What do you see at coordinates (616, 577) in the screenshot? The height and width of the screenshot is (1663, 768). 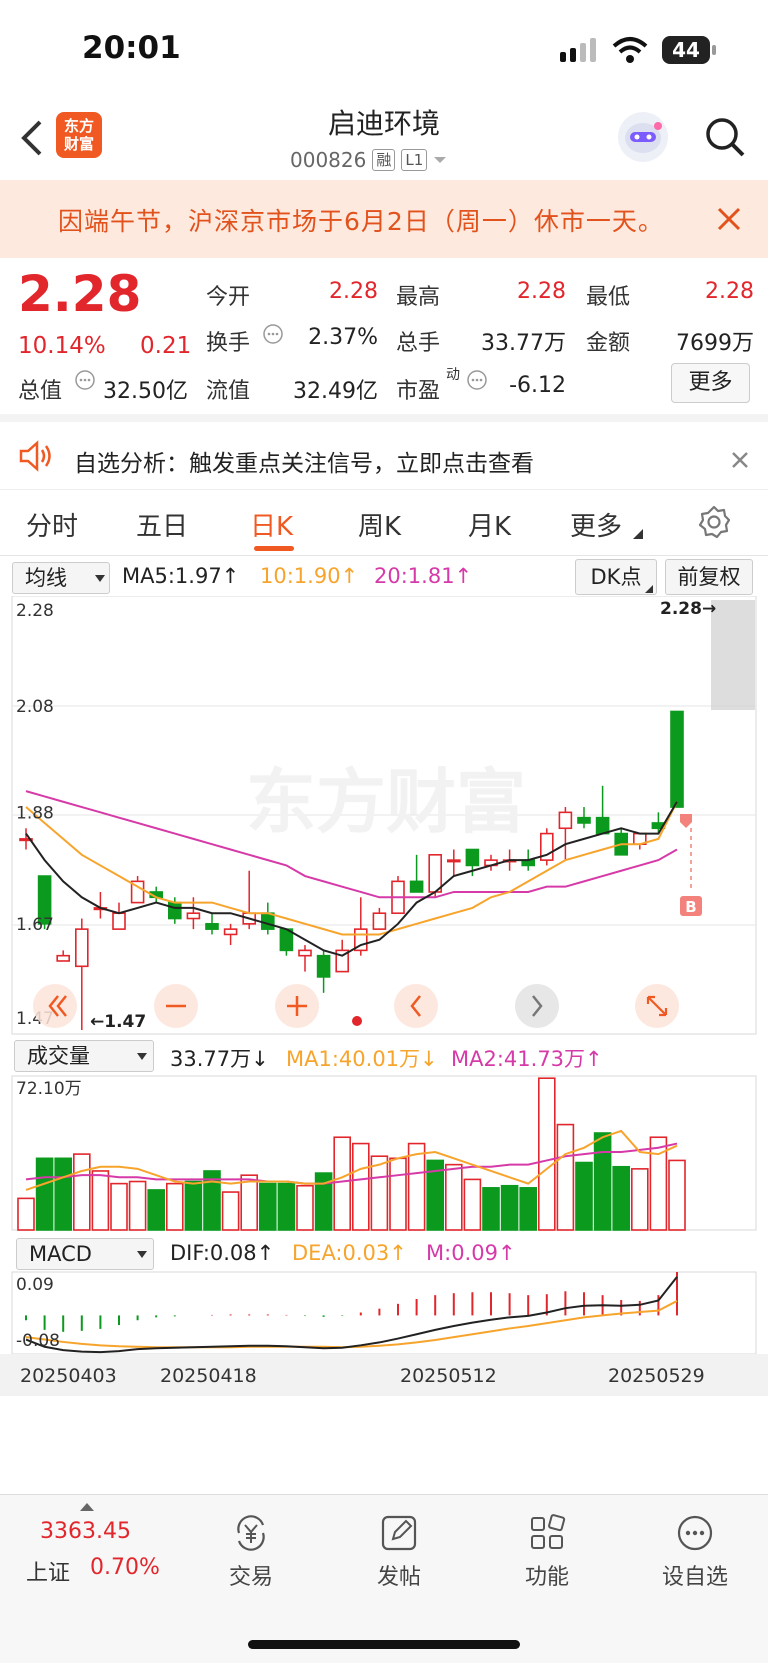 I see `dk-point-button: DK点` at bounding box center [616, 577].